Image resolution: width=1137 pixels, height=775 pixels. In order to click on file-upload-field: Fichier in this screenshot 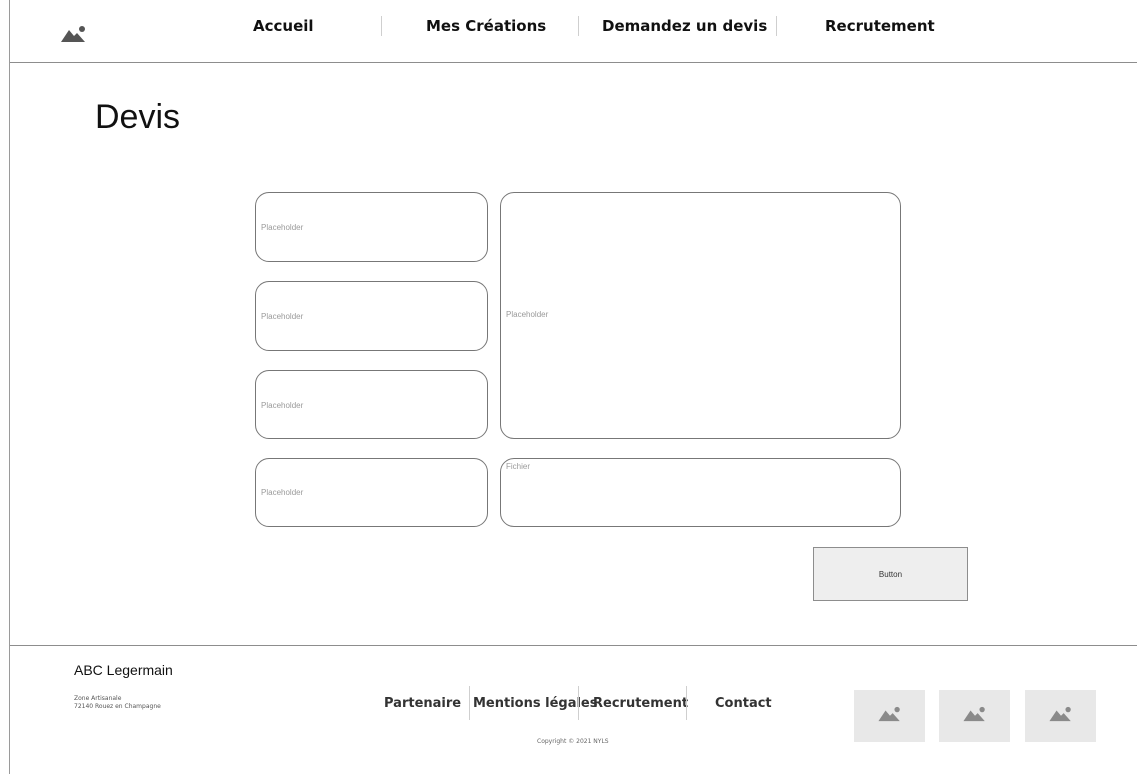, I will do `click(700, 492)`.